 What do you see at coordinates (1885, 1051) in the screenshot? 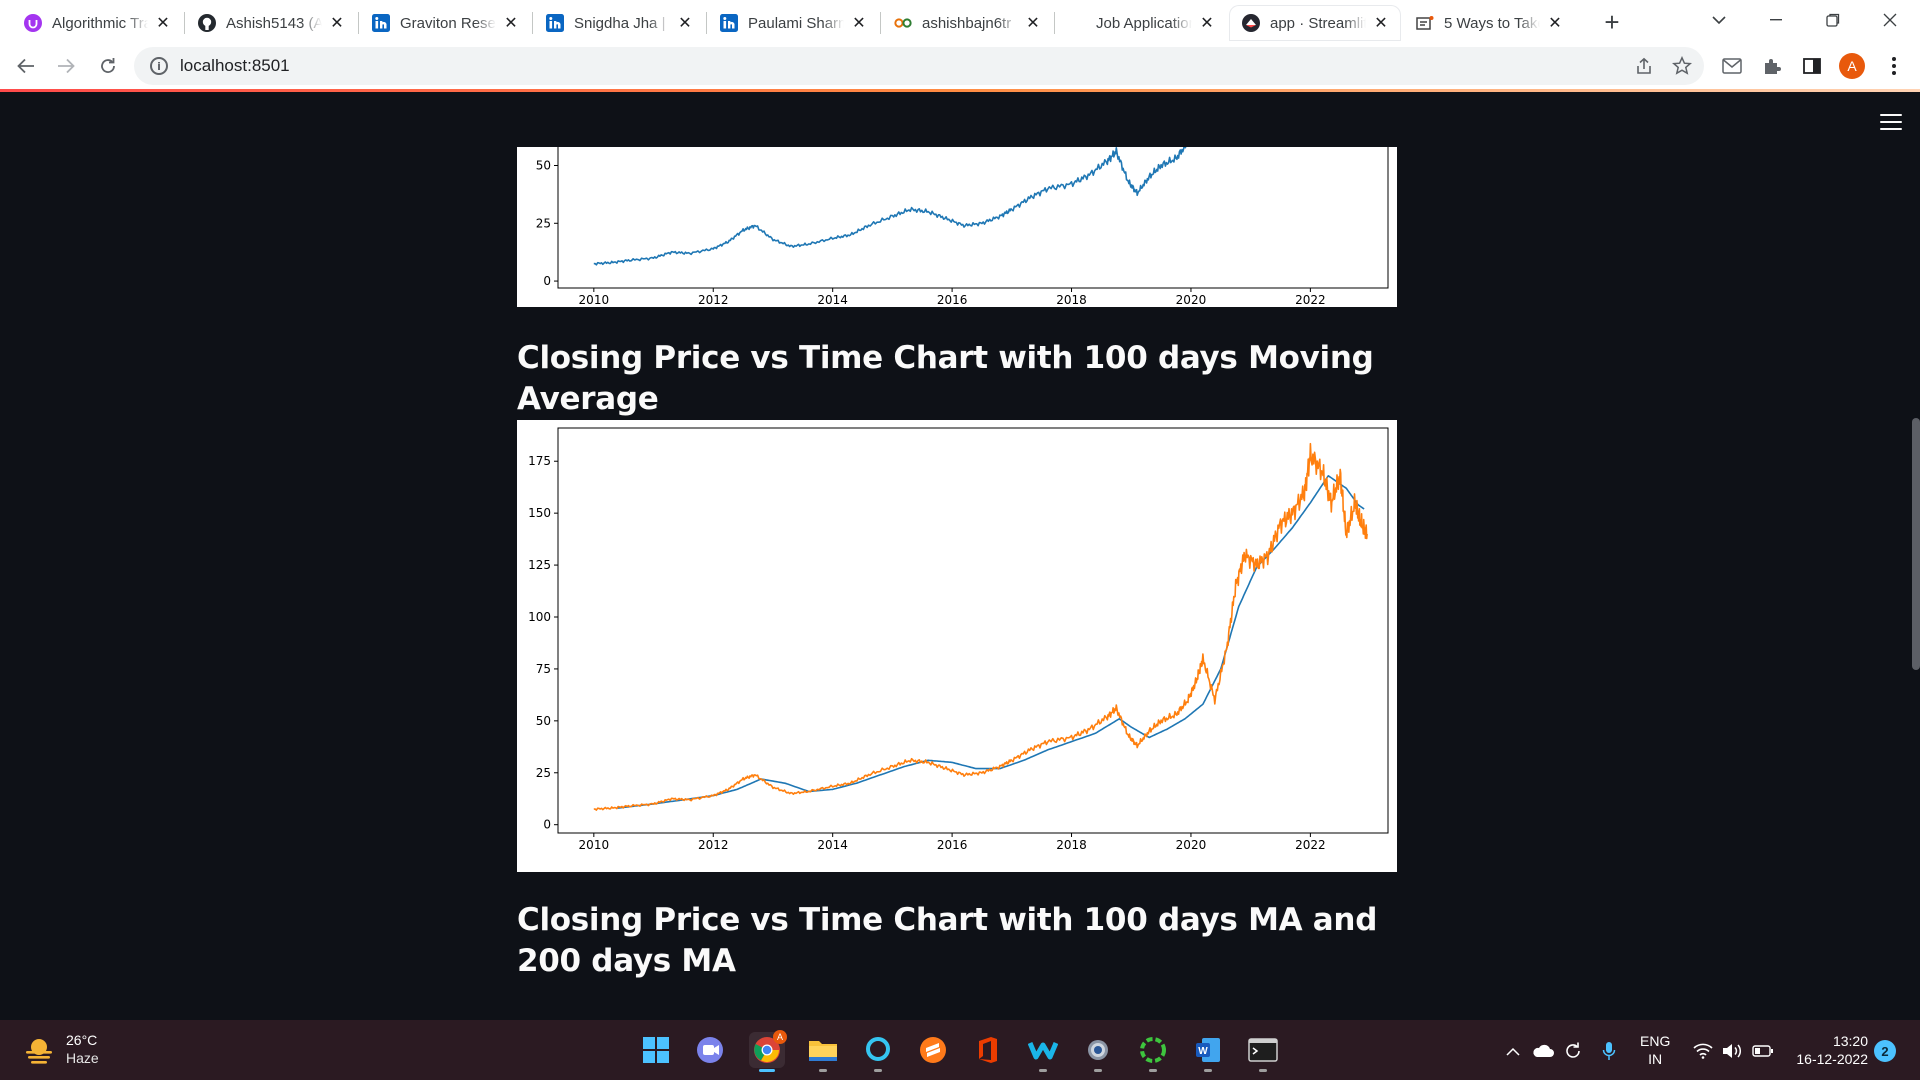
I see `notification-count-badge: 2` at bounding box center [1885, 1051].